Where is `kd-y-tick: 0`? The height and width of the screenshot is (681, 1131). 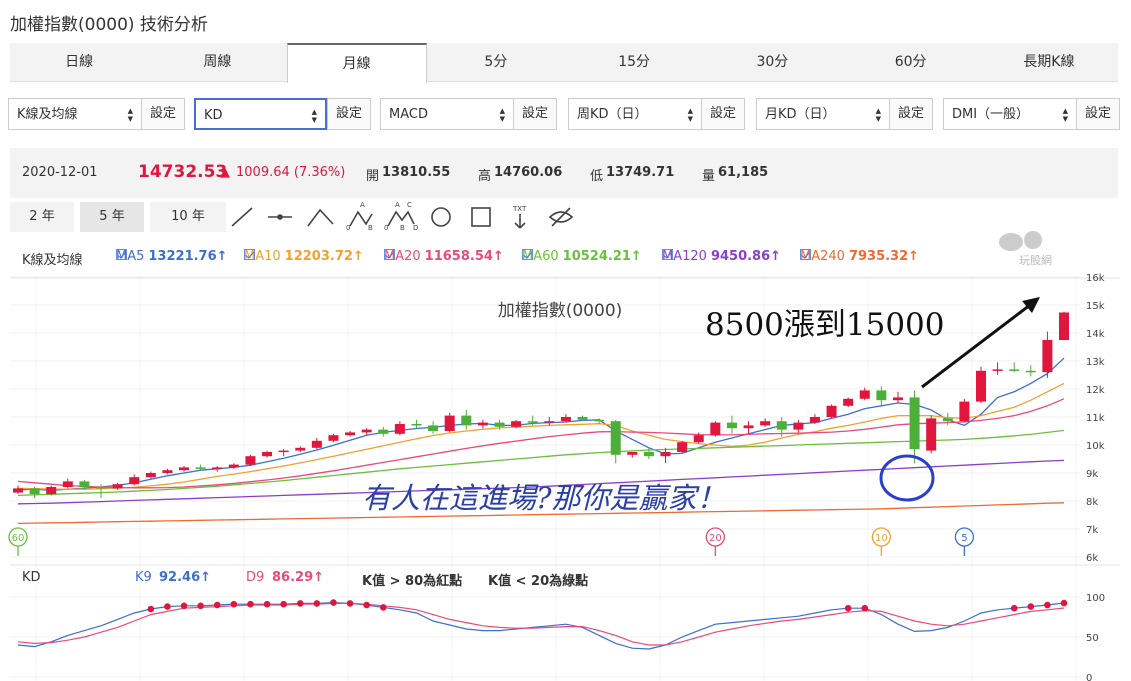 kd-y-tick: 0 is located at coordinates (1089, 677).